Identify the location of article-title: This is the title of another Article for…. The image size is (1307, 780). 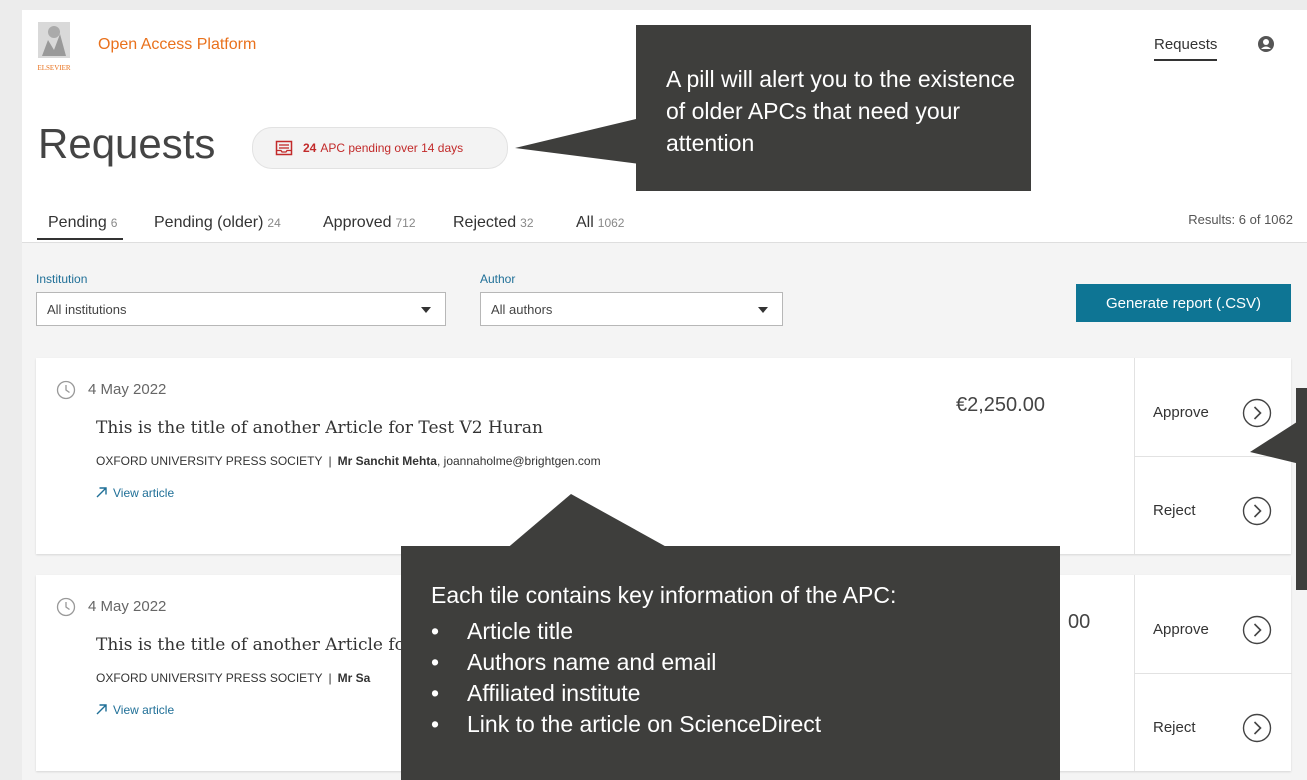
(319, 428).